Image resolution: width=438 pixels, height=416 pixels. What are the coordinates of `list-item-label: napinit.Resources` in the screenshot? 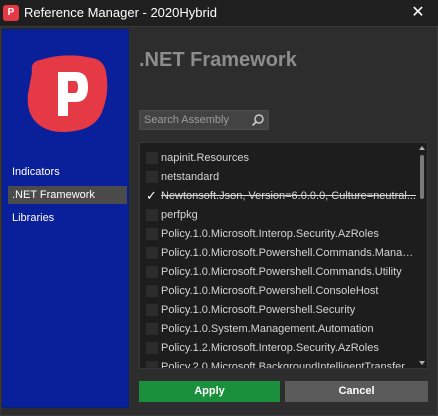 It's located at (205, 158).